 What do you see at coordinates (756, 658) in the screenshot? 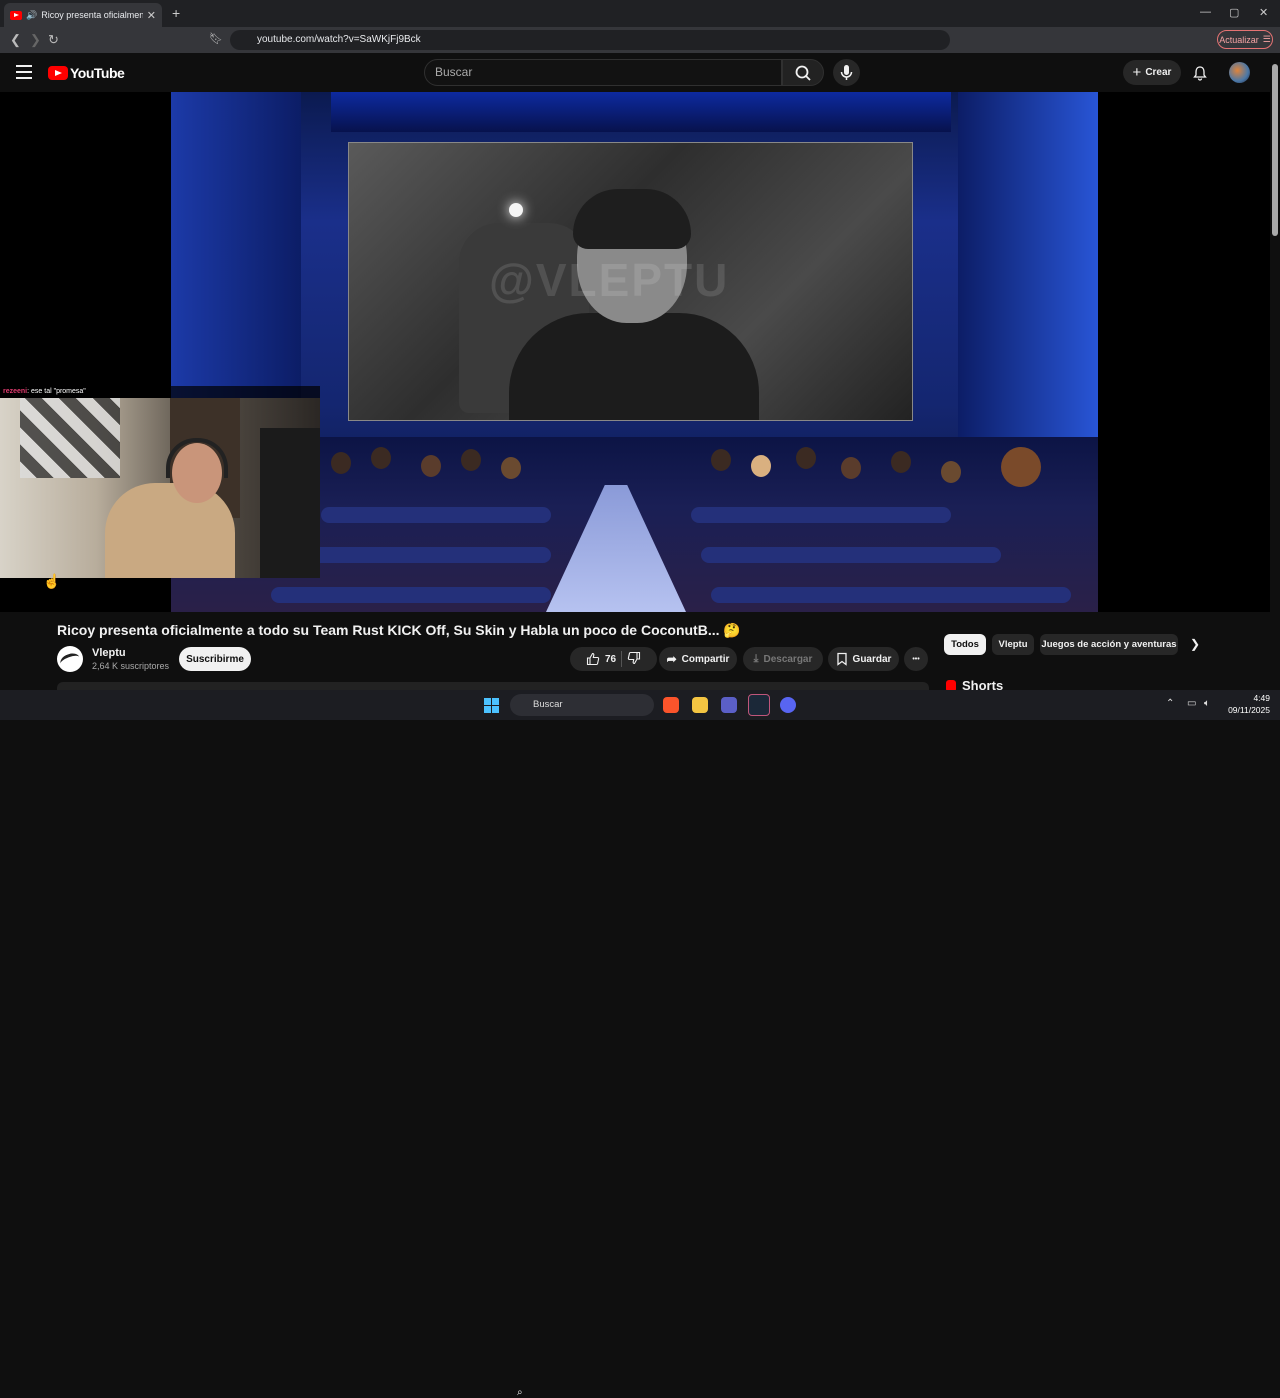
I see `download-icon: ⤓` at bounding box center [756, 658].